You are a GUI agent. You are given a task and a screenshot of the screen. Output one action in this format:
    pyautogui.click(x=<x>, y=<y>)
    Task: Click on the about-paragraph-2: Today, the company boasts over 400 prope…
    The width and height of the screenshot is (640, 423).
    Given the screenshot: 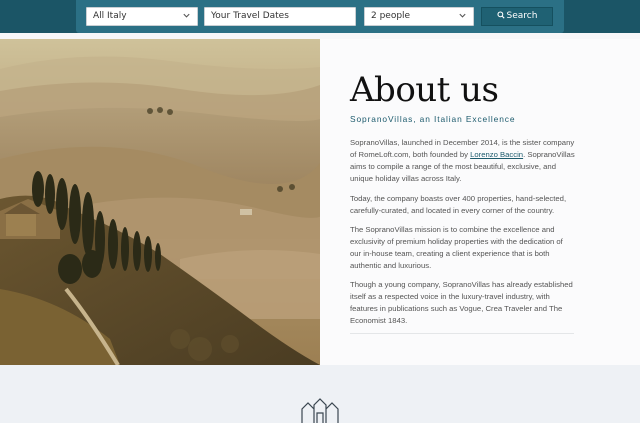 What is the action you would take?
    pyautogui.click(x=458, y=204)
    